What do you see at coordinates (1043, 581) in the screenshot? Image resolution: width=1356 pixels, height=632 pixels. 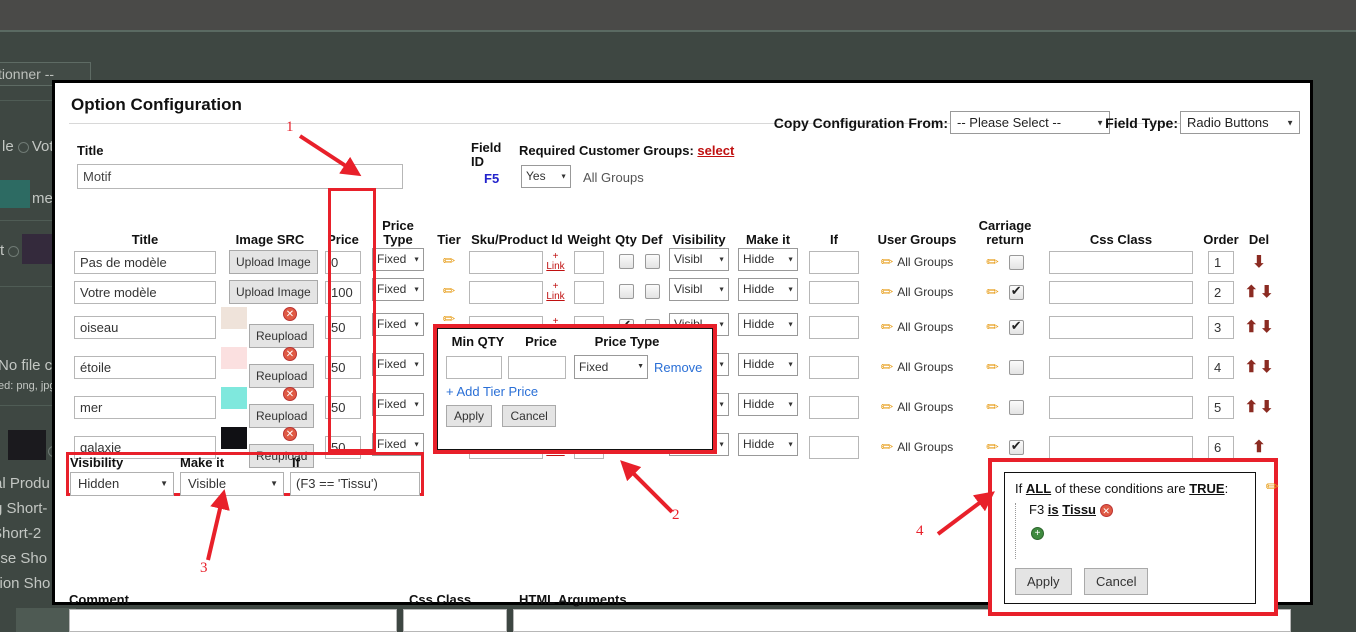 I see `conditions-apply-button: Apply` at bounding box center [1043, 581].